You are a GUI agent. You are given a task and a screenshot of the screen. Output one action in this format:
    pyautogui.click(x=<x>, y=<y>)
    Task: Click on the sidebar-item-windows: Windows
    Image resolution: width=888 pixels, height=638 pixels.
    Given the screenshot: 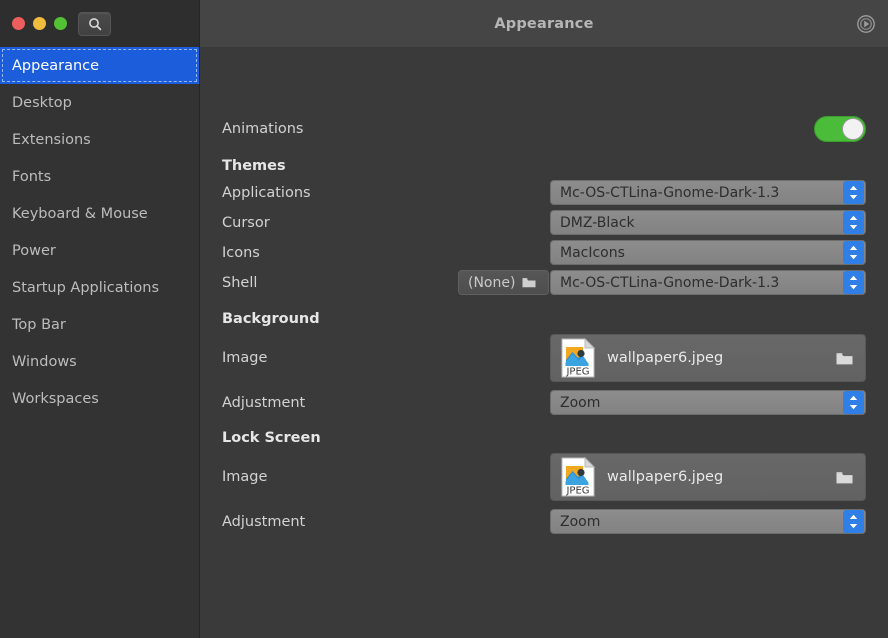 What is the action you would take?
    pyautogui.click(x=99, y=361)
    